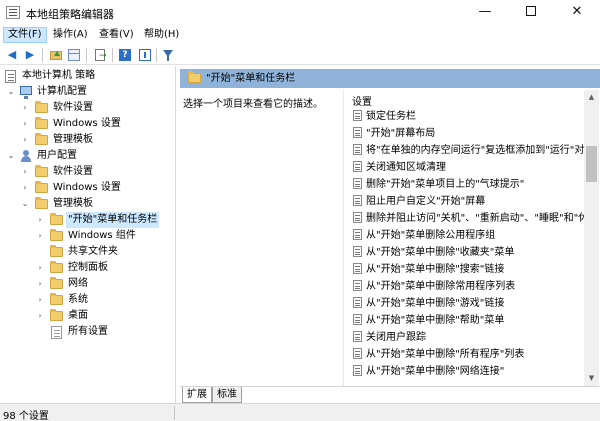 Image resolution: width=600 pixels, height=421 pixels. I want to click on properties-button, so click(145, 55).